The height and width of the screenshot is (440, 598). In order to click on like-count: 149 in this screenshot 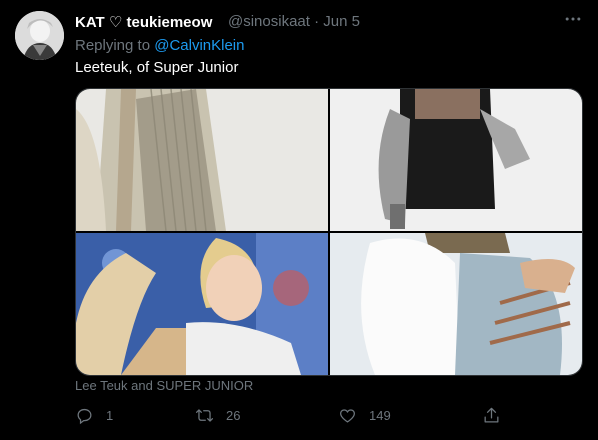, I will do `click(380, 415)`.